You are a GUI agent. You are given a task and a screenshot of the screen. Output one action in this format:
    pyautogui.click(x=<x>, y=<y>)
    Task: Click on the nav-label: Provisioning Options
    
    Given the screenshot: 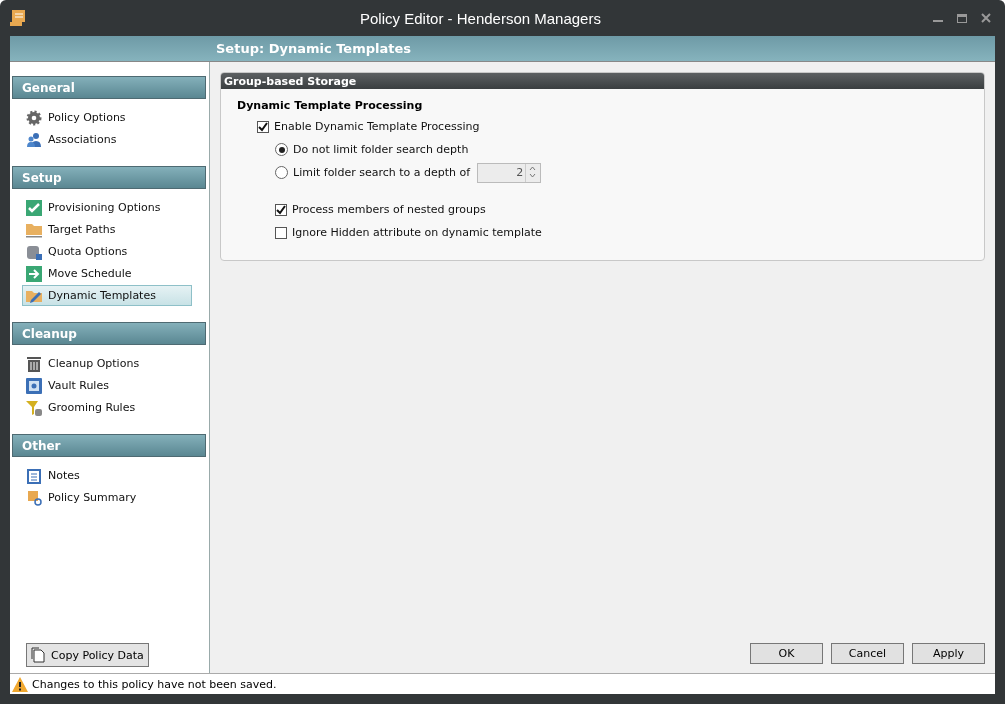 What is the action you would take?
    pyautogui.click(x=104, y=207)
    